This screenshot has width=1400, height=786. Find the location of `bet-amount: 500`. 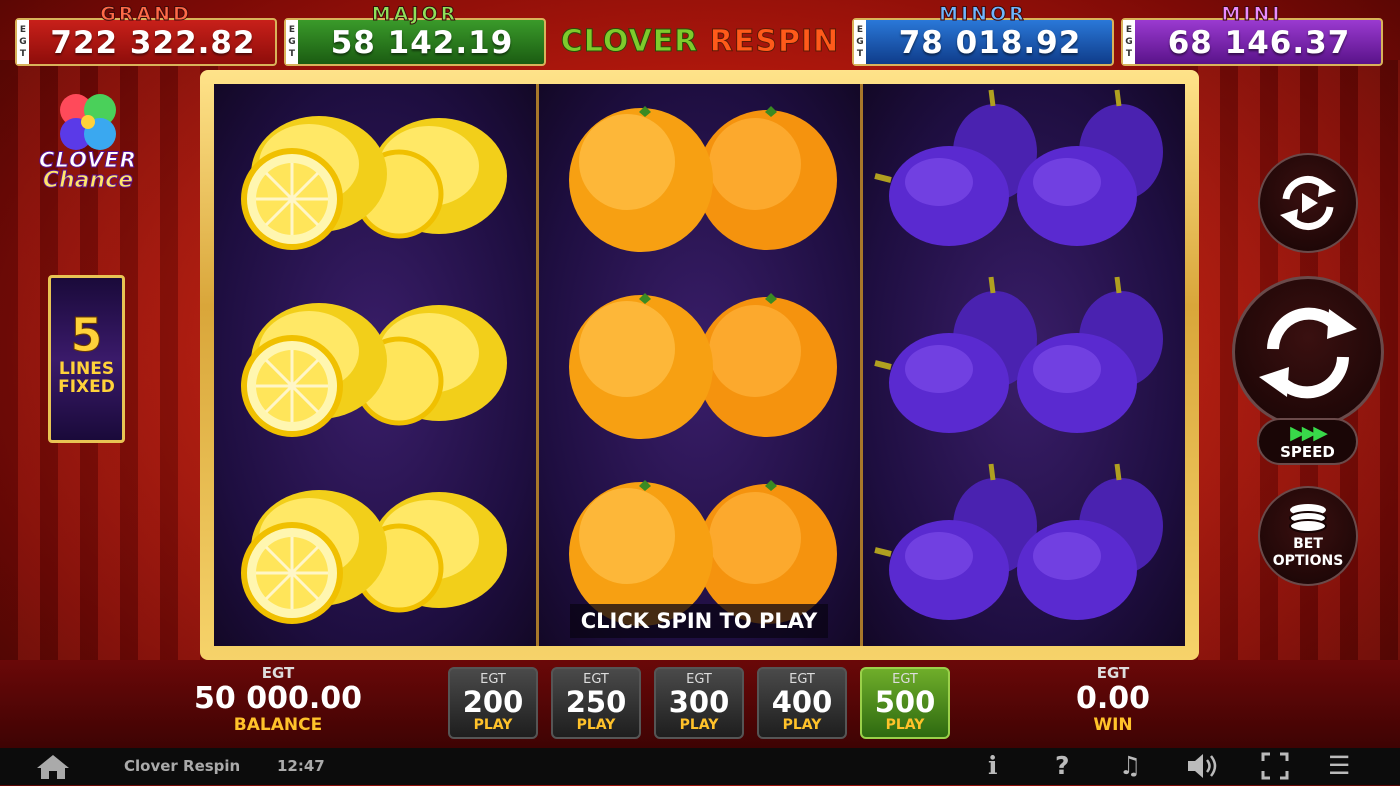

bet-amount: 500 is located at coordinates (905, 702).